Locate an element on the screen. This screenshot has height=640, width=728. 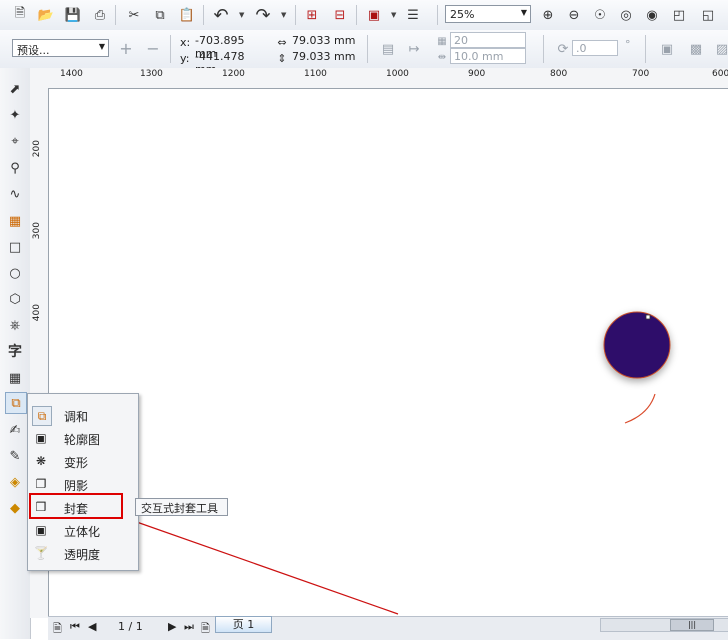
zoom-width-icon: ◰ is located at coordinates (679, 15).